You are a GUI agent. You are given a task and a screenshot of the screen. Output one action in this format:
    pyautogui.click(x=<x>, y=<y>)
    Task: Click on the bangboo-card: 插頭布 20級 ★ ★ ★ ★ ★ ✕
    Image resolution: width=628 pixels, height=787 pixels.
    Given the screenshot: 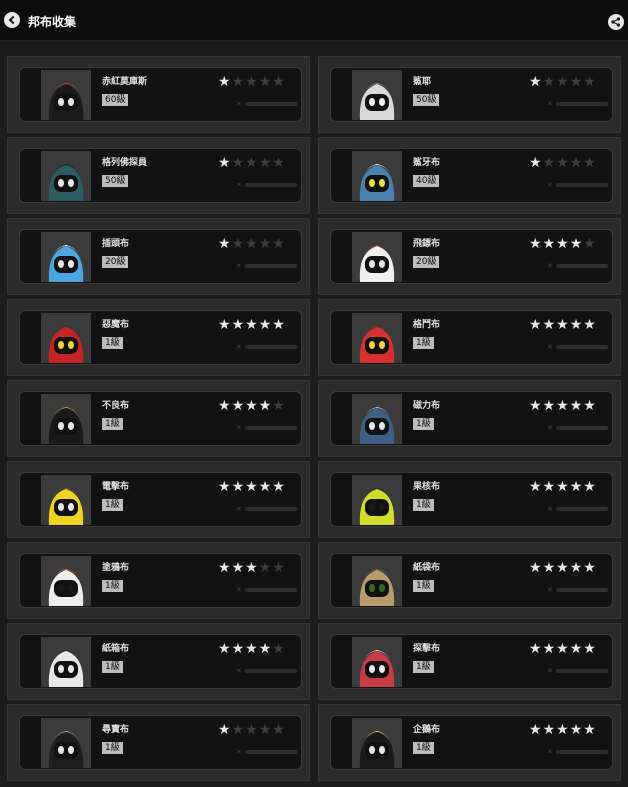 What is the action you would take?
    pyautogui.click(x=158, y=256)
    